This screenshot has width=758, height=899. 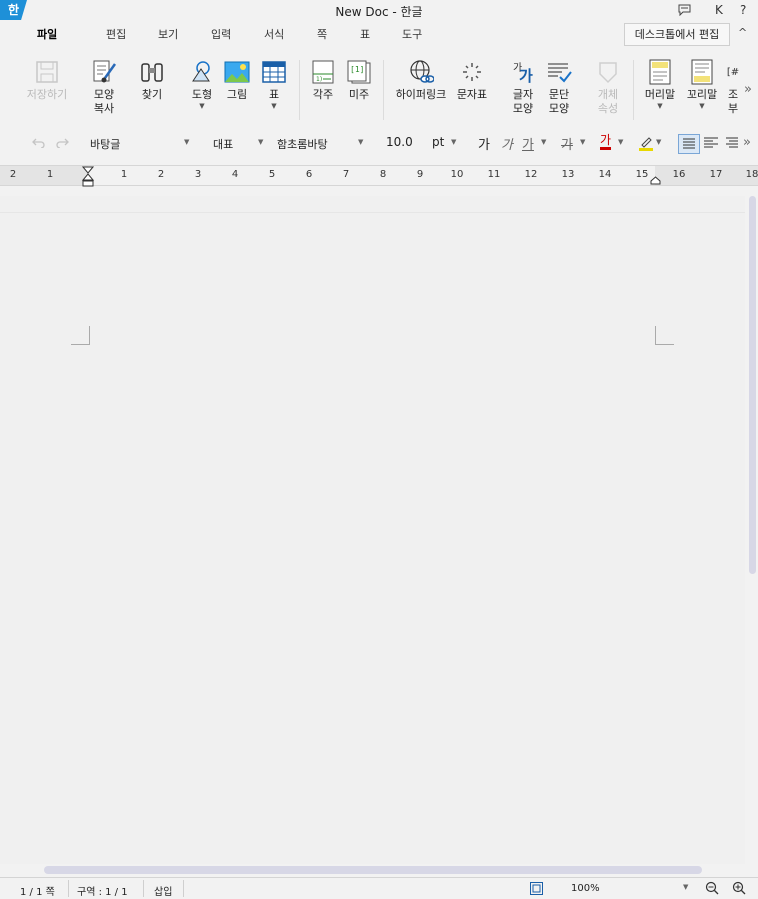 I want to click on font-select: 함초롬바탕, so click(x=302, y=144).